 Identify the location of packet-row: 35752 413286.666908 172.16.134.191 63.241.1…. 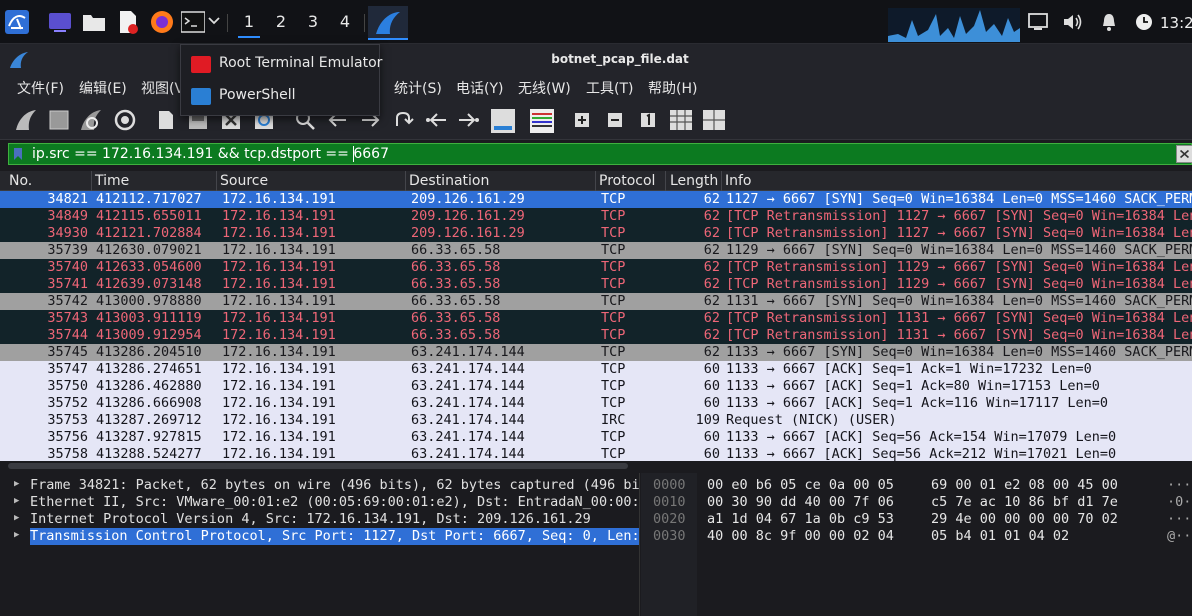
(596, 403).